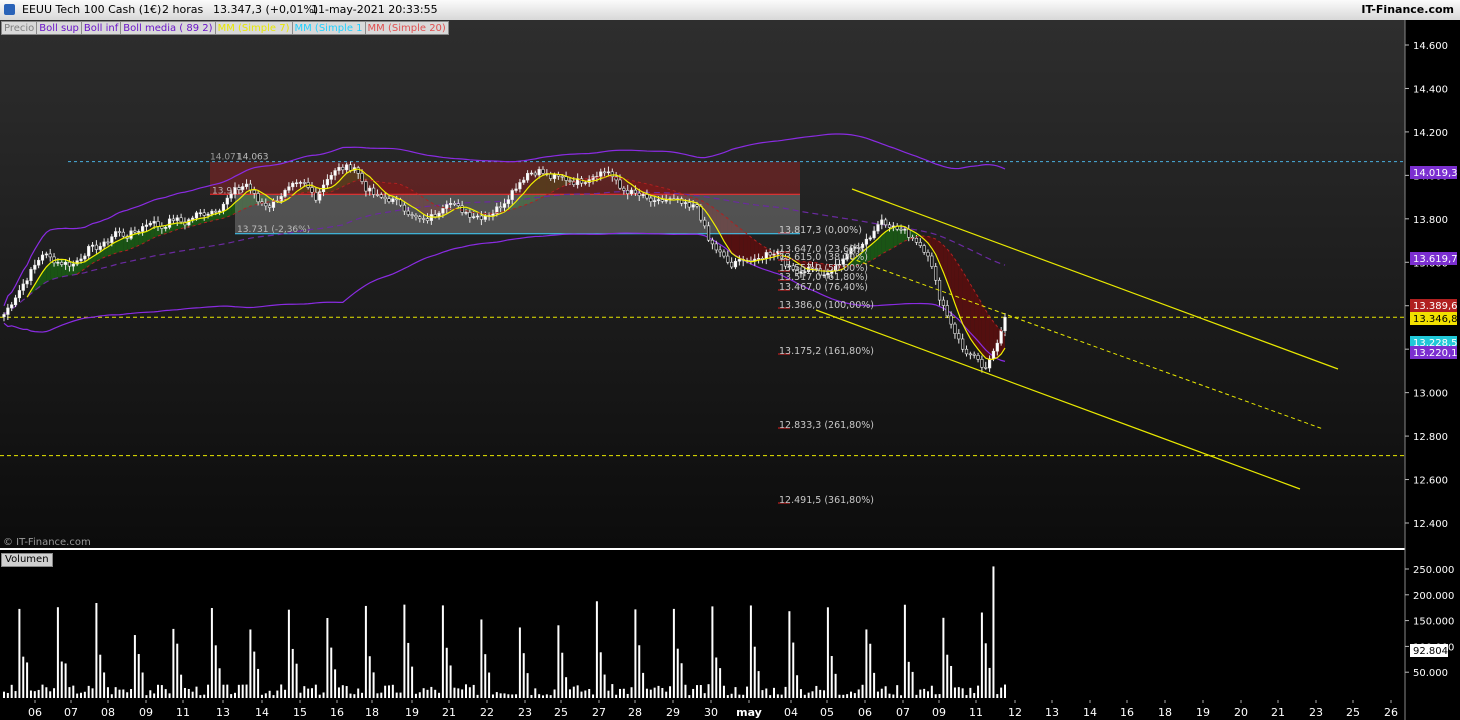 The width and height of the screenshot is (1460, 720). I want to click on legend-ma-7: MM (Simple 7), so click(253, 28).